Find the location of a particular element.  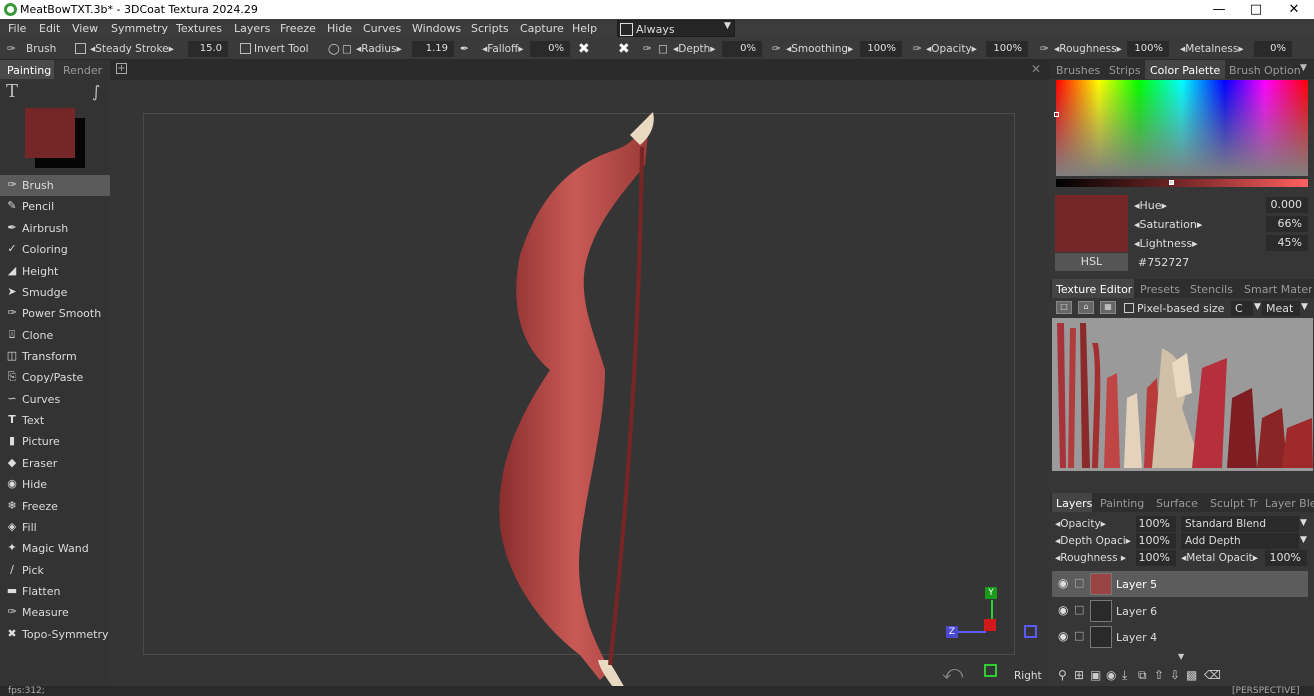

primary-color-swatch is located at coordinates (50, 133).